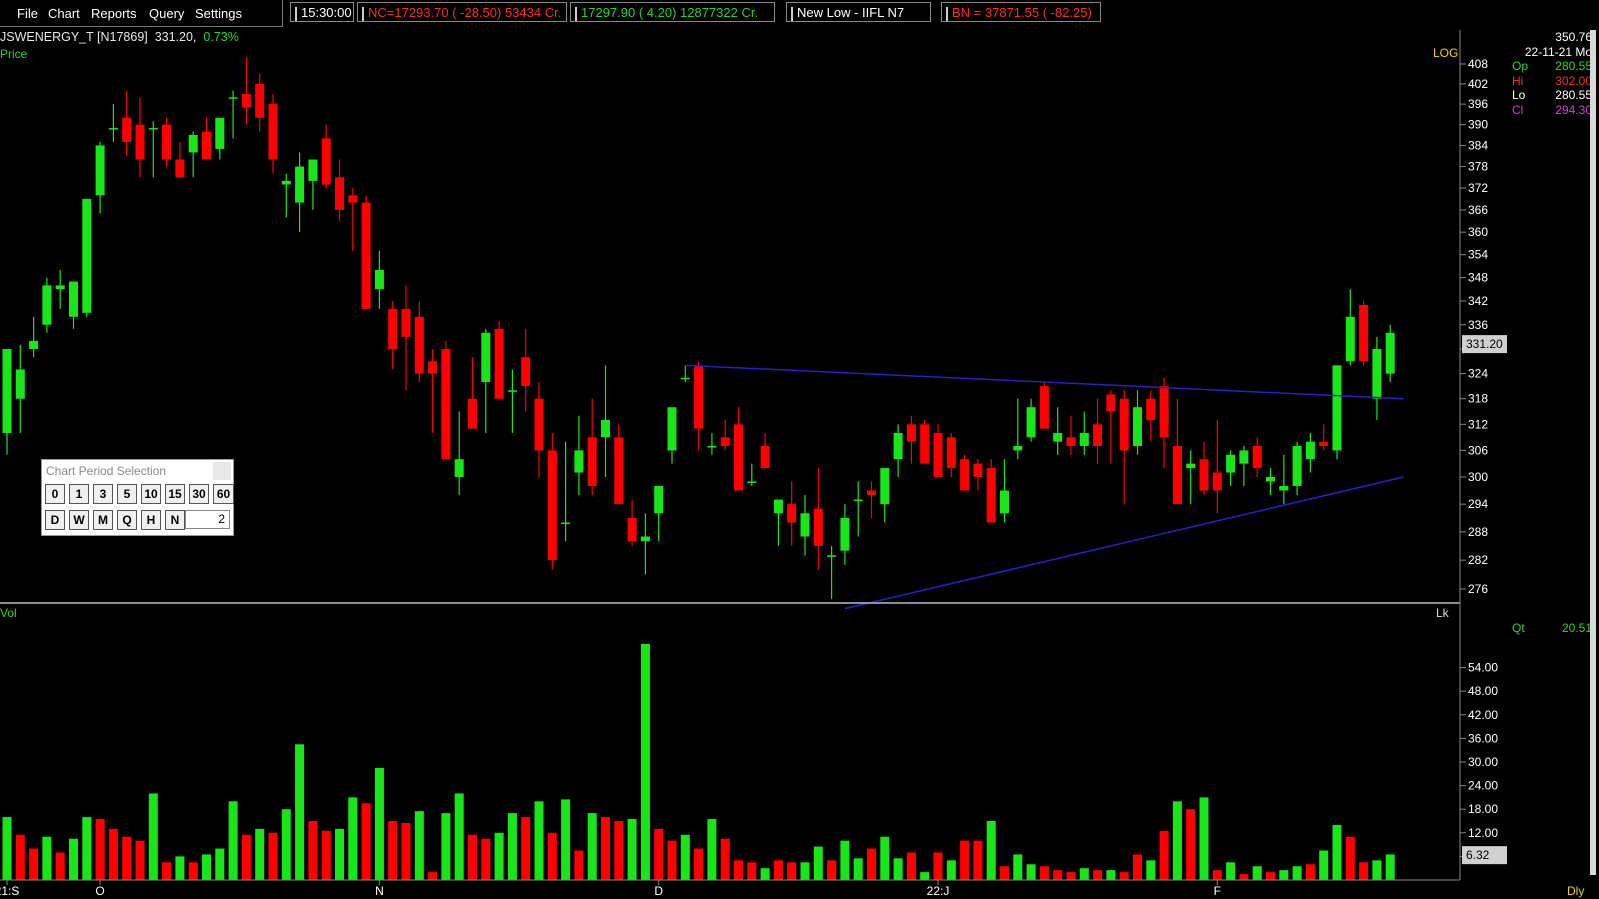  Describe the element at coordinates (151, 494) in the screenshot. I see `period-button-min-10: 10` at that location.